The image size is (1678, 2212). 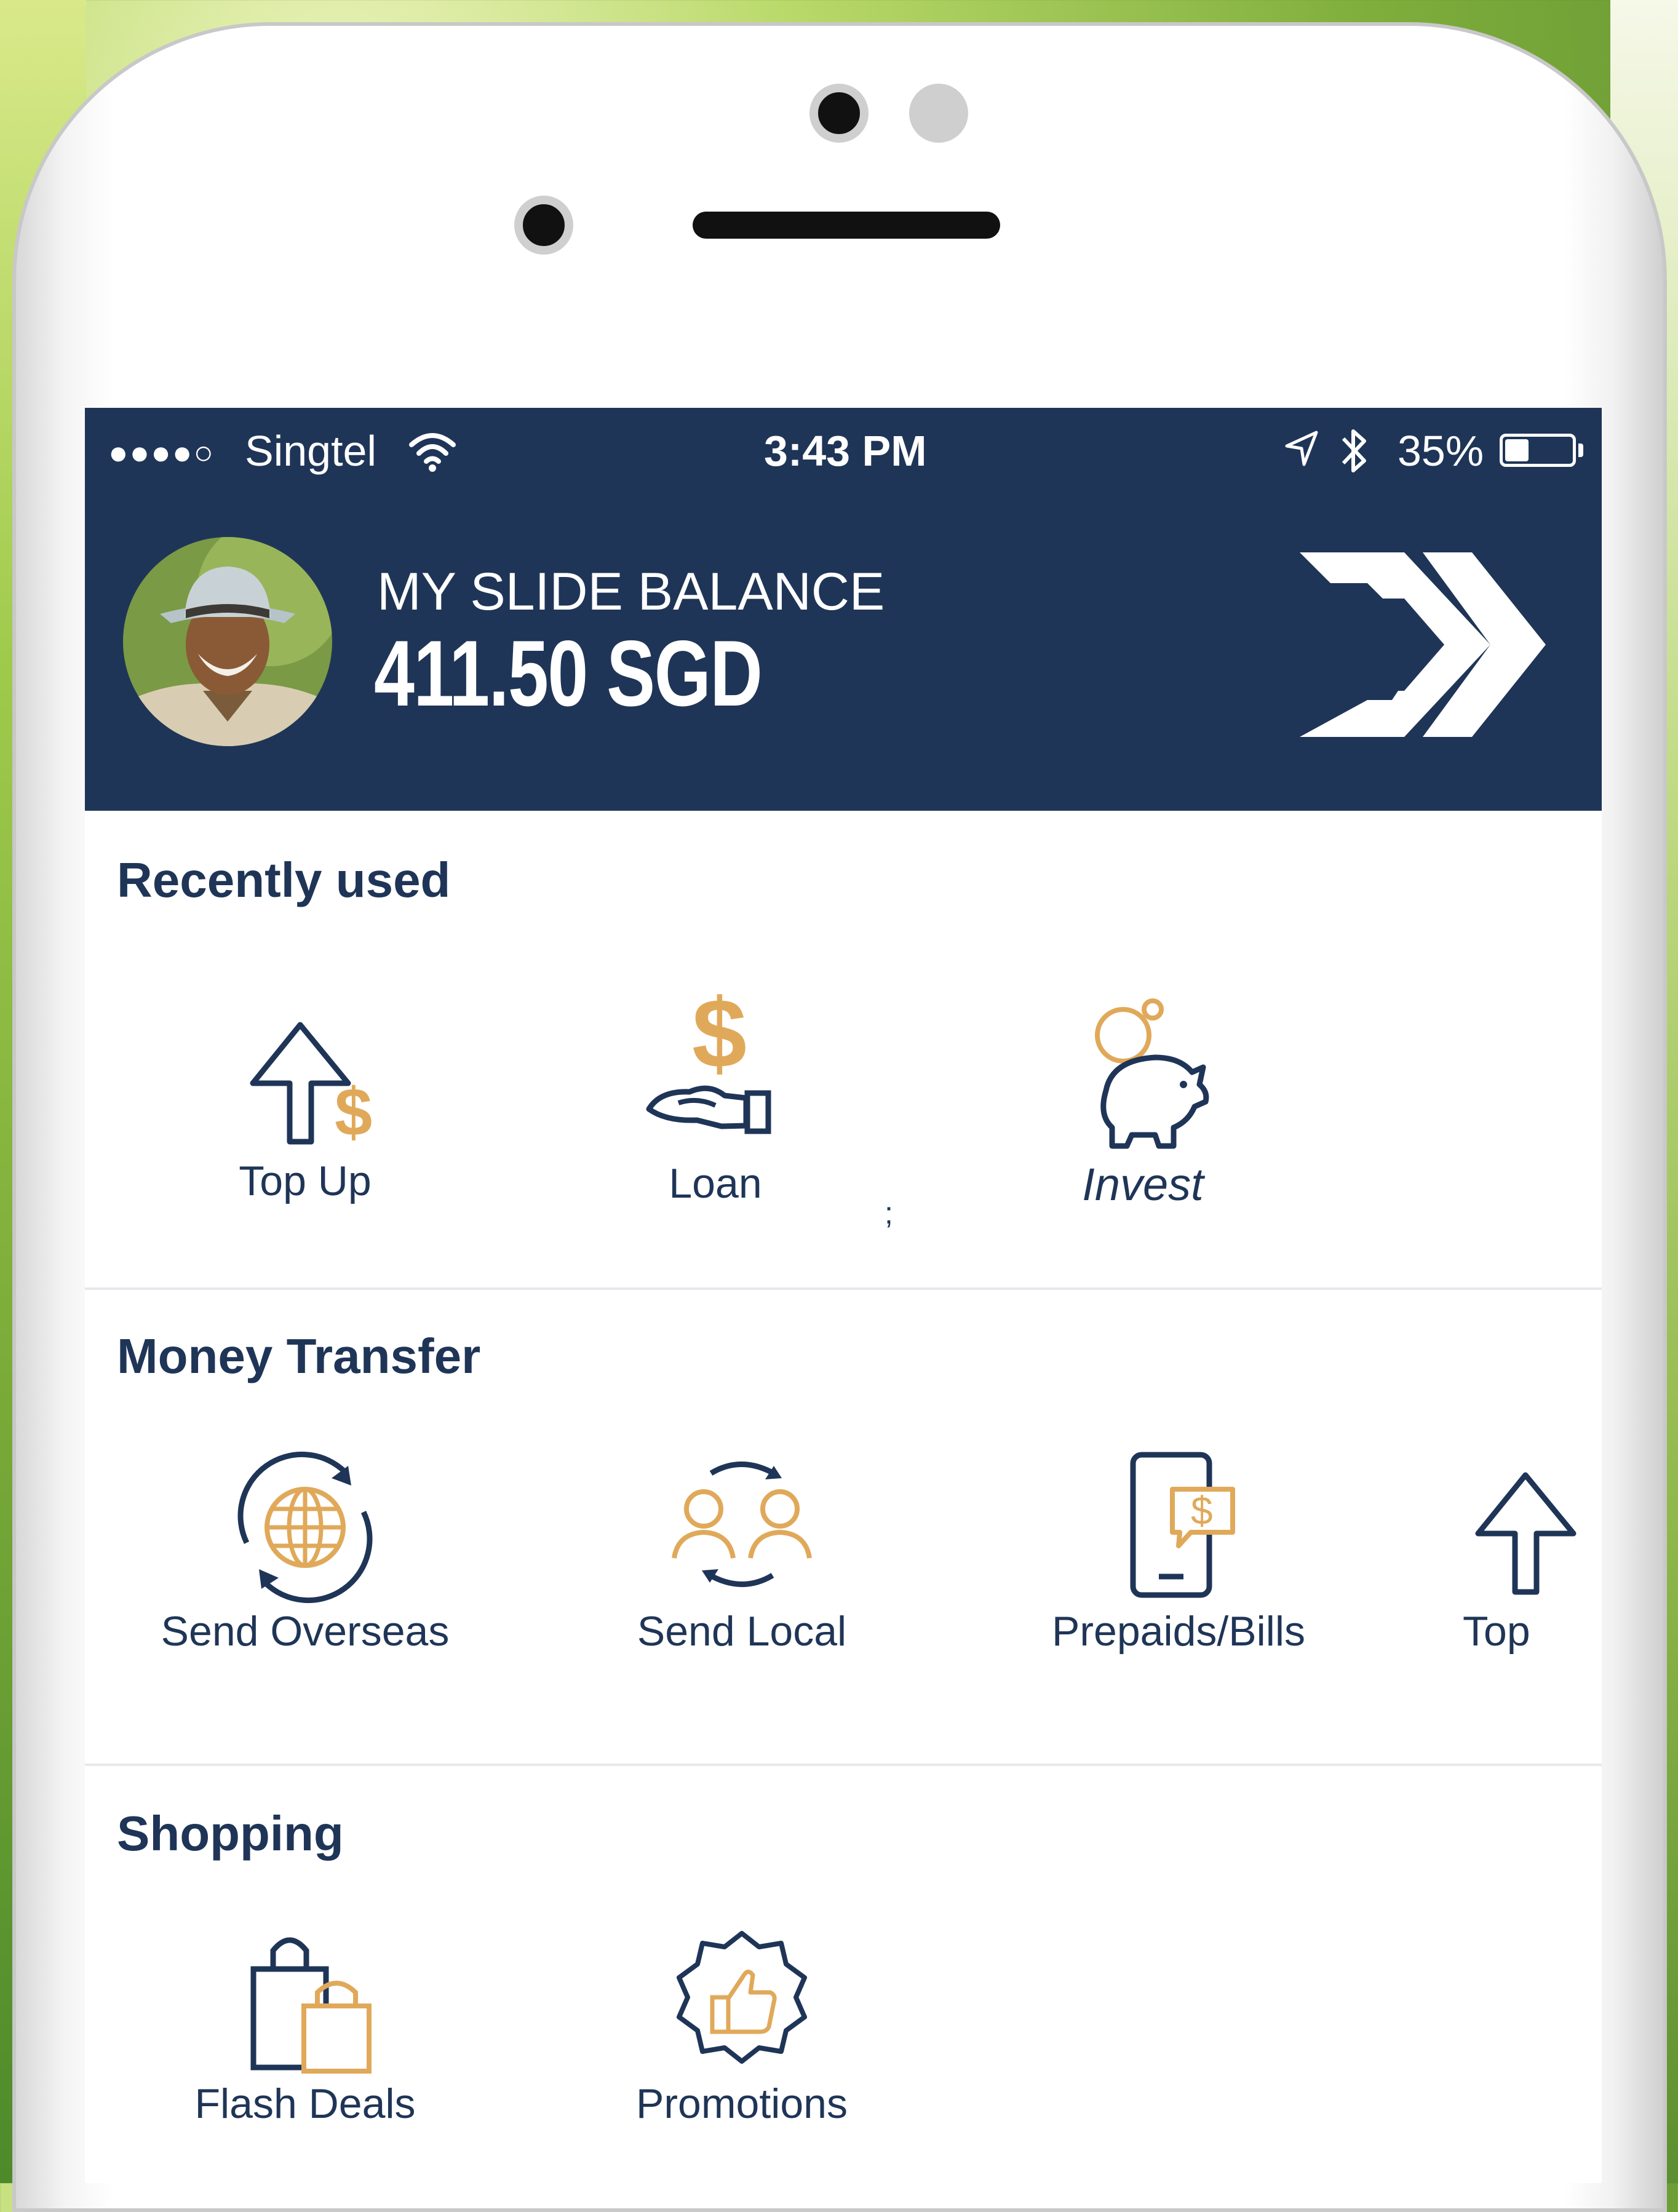 What do you see at coordinates (846, 451) in the screenshot?
I see `status-time: 3:43 PM` at bounding box center [846, 451].